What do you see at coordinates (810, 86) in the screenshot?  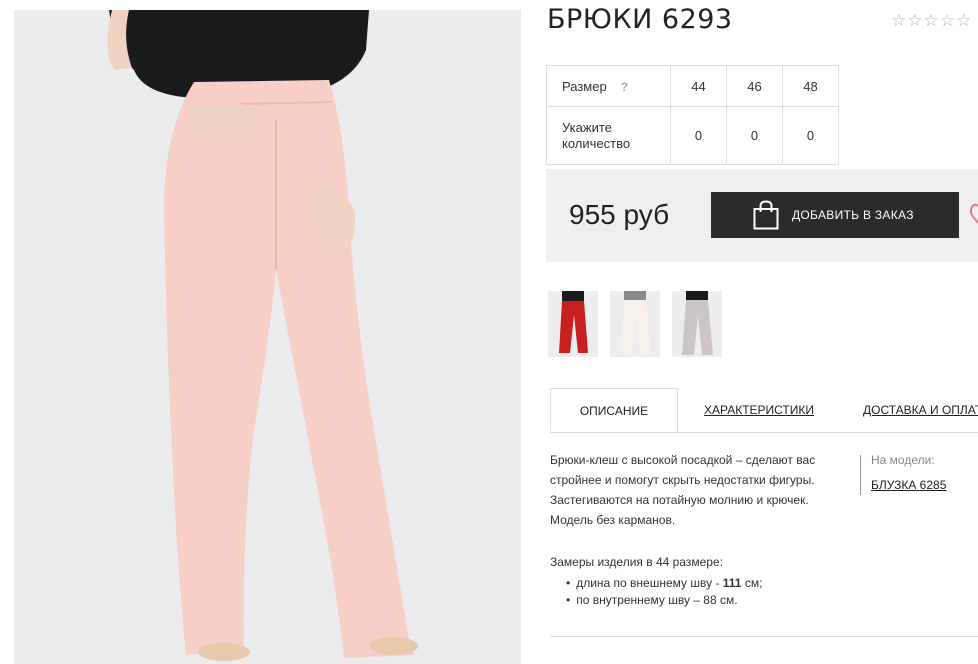 I see `size-48: 48` at bounding box center [810, 86].